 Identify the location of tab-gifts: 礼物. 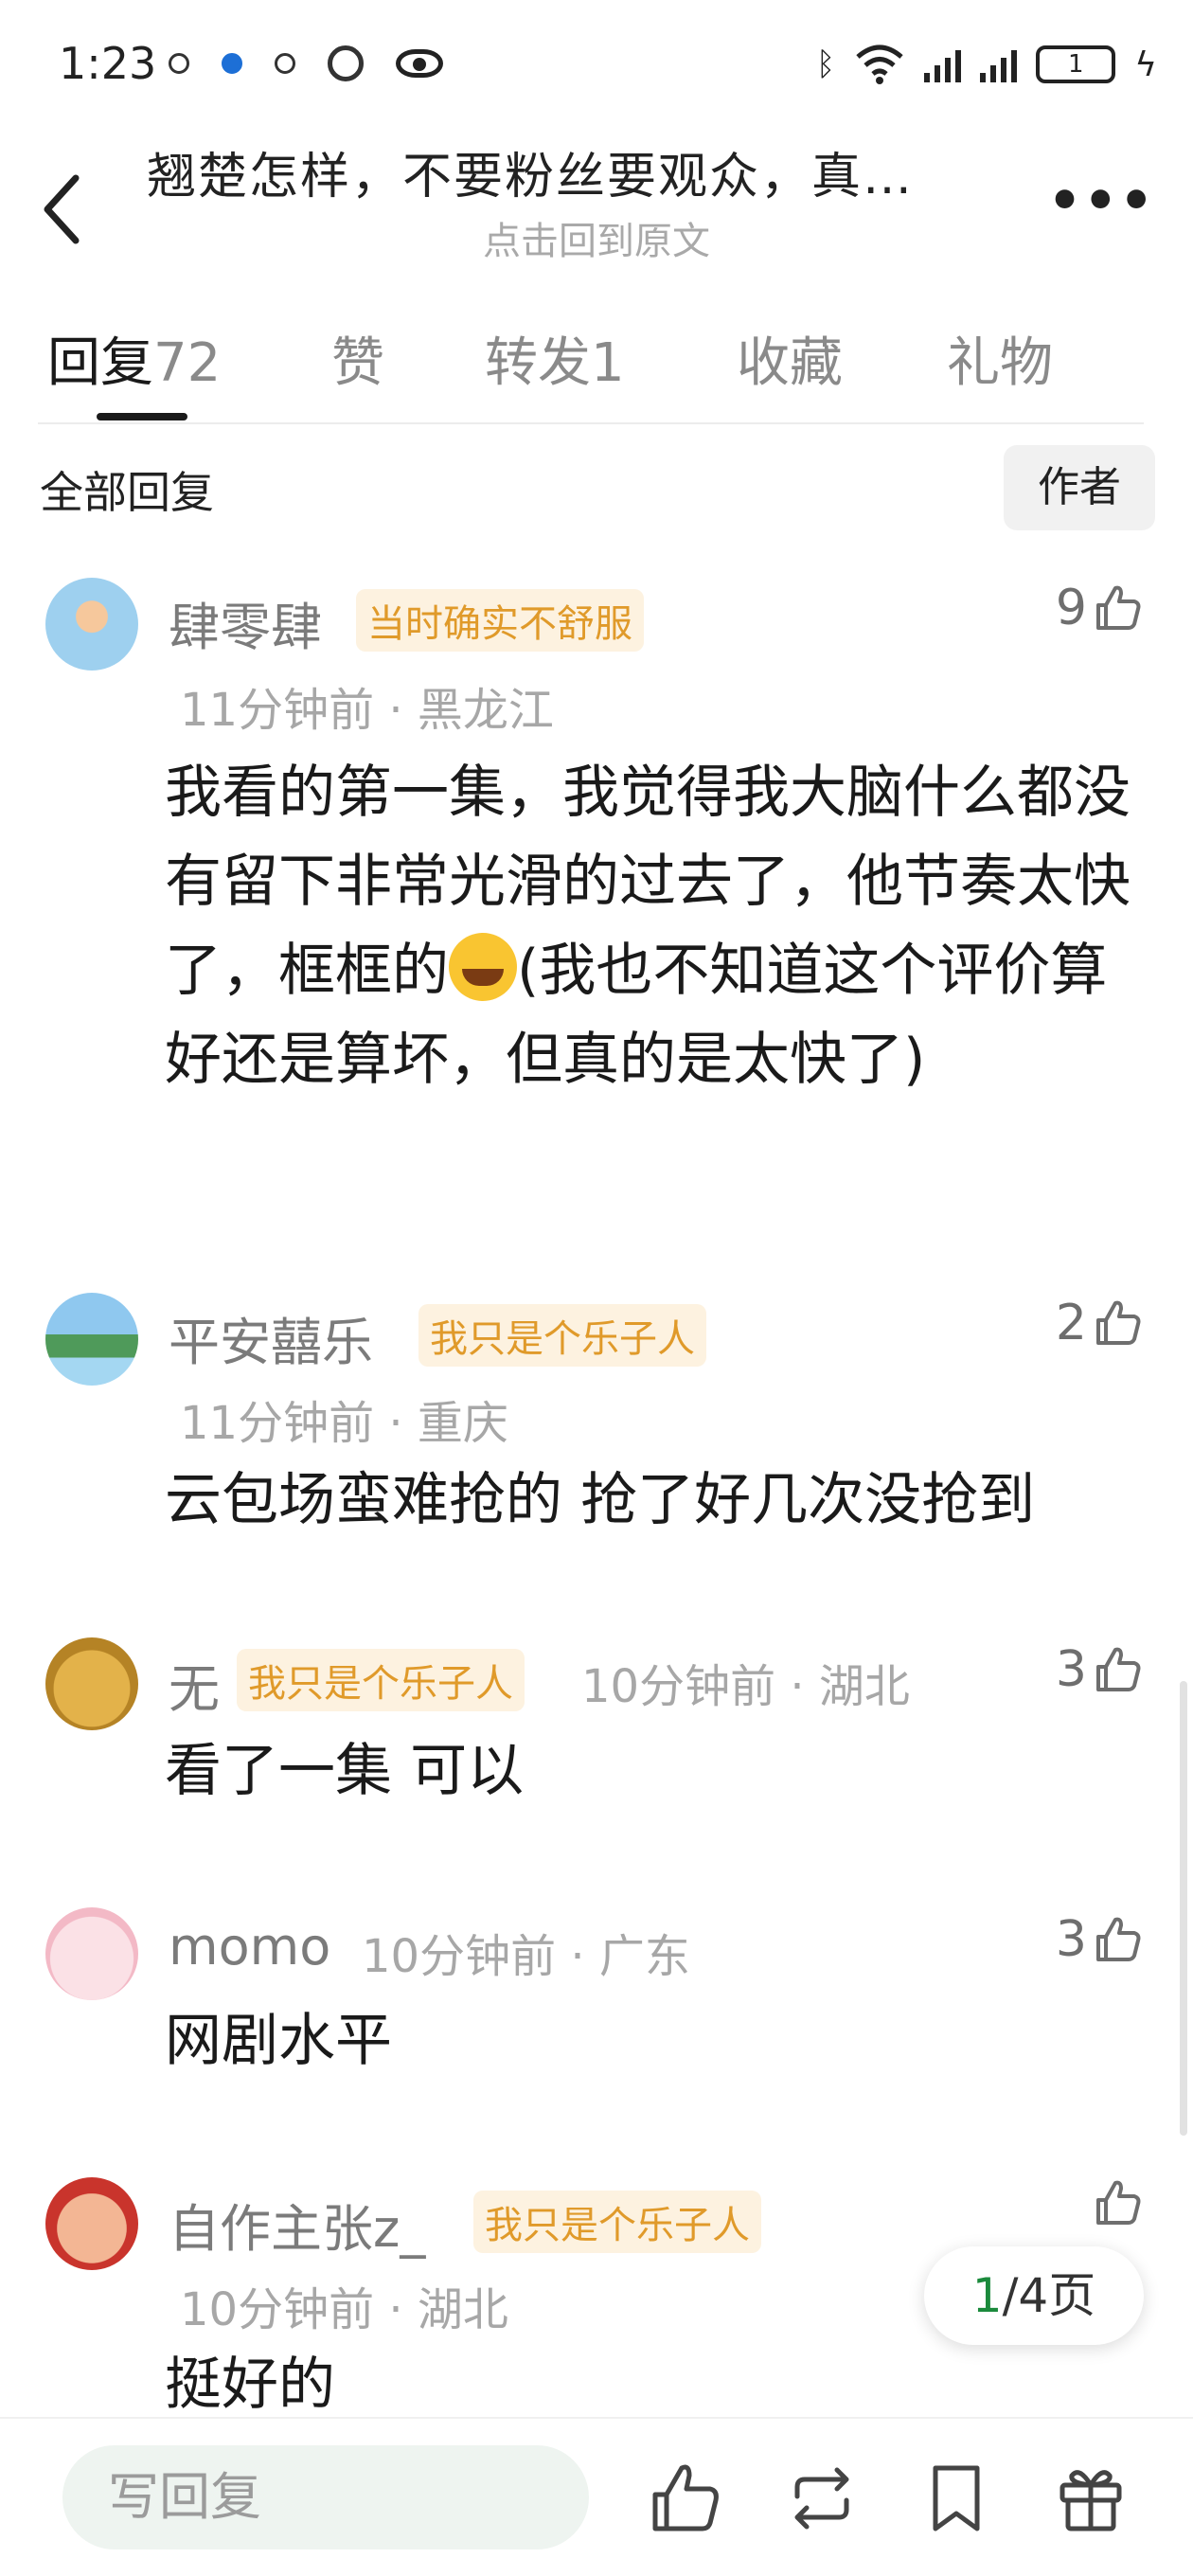
(1000, 358).